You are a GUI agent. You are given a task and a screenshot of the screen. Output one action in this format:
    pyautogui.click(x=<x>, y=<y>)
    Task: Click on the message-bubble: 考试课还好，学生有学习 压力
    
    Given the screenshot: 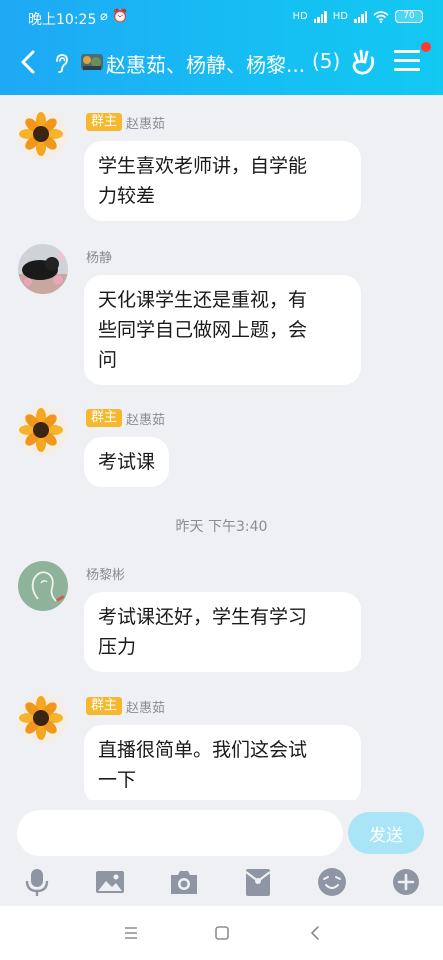 What is the action you would take?
    pyautogui.click(x=222, y=632)
    